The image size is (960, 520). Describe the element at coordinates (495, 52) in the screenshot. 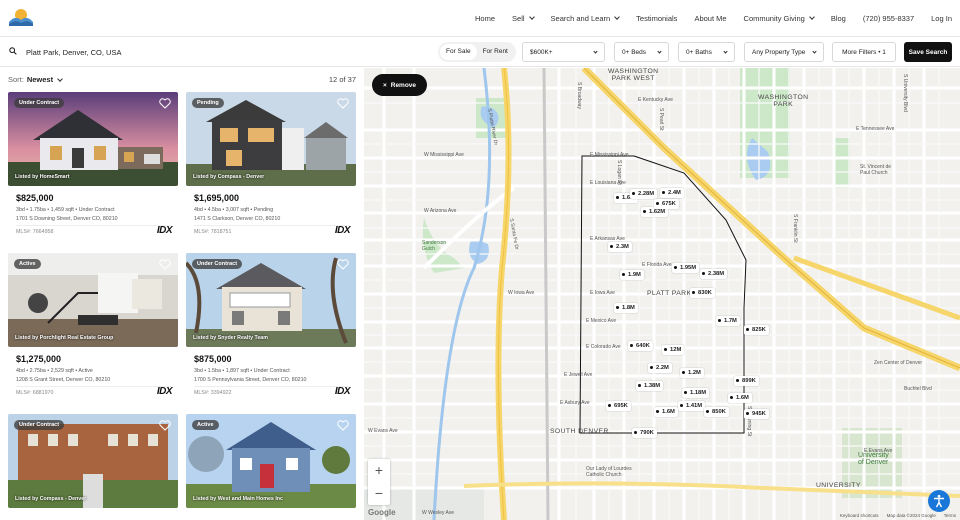

I see `for-rent-toggle: For Rent` at that location.